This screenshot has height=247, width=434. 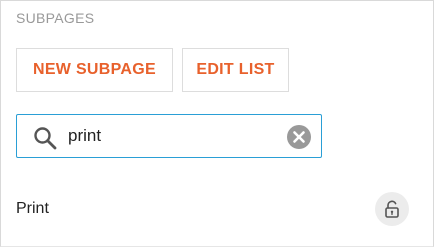 I want to click on search-input, so click(x=173, y=136).